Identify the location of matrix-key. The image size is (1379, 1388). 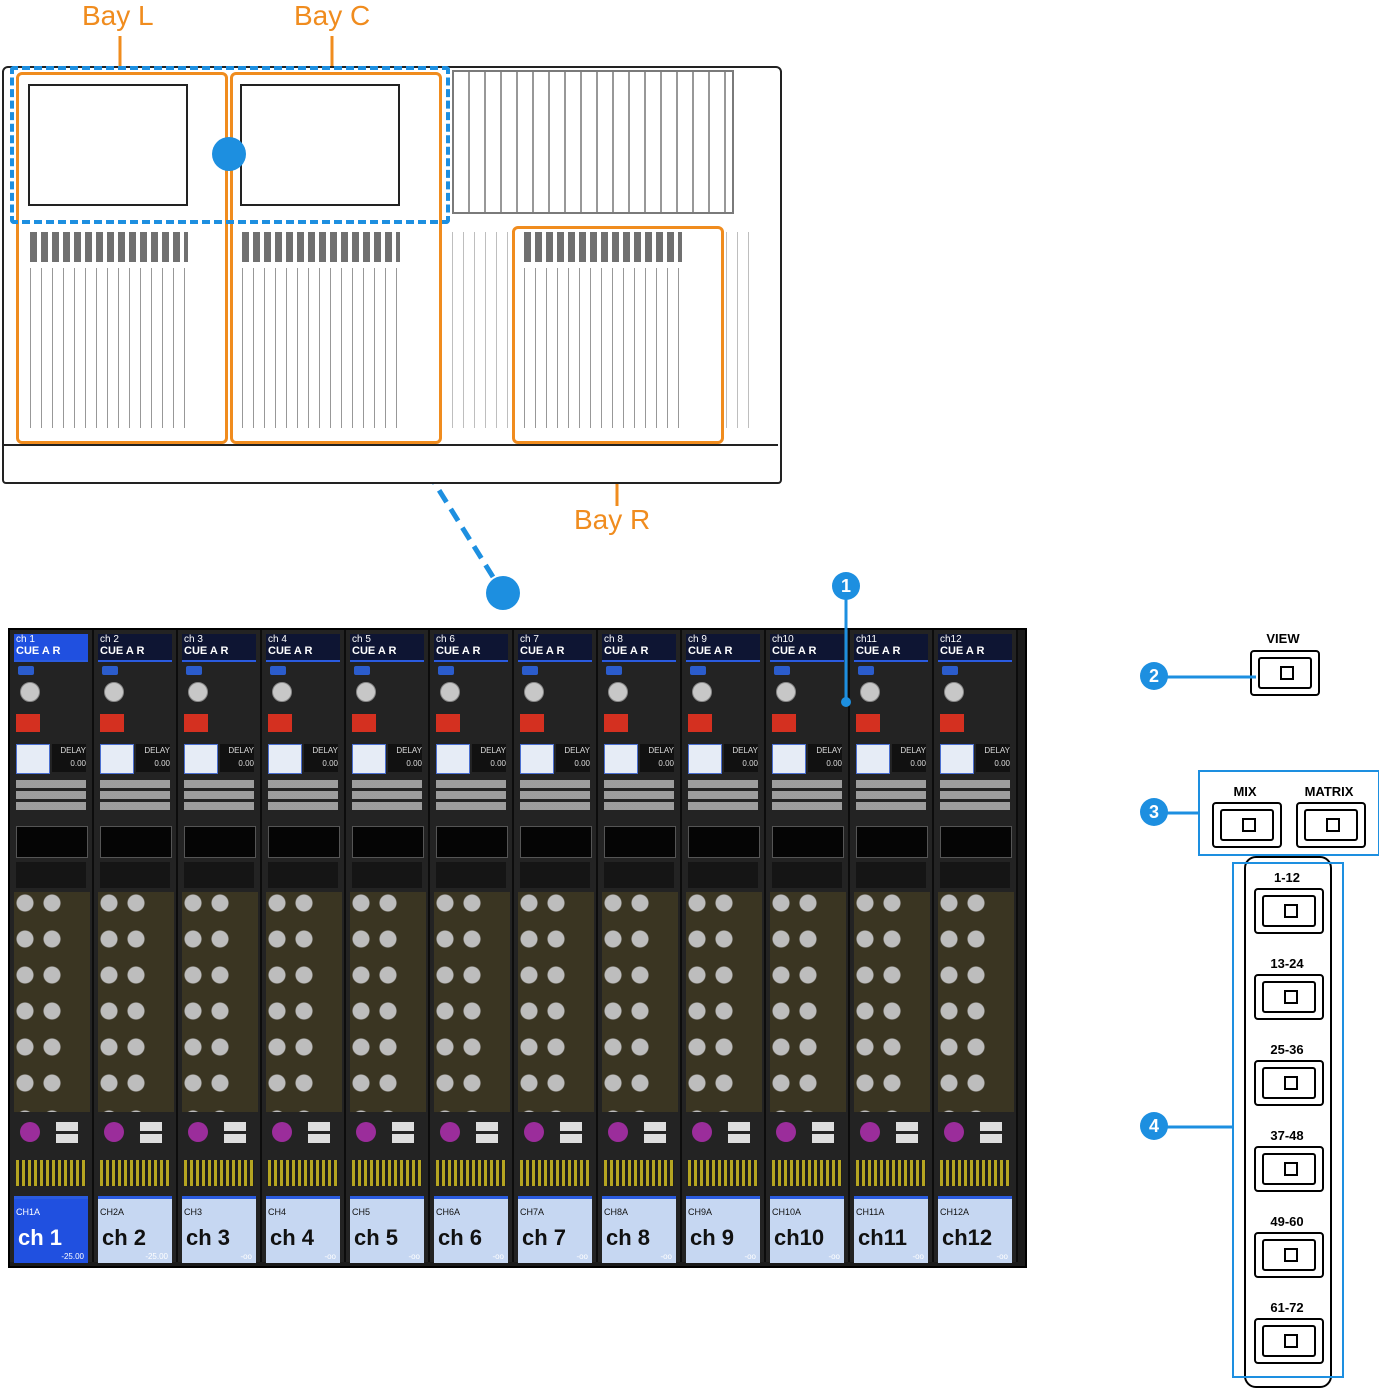
(1331, 825).